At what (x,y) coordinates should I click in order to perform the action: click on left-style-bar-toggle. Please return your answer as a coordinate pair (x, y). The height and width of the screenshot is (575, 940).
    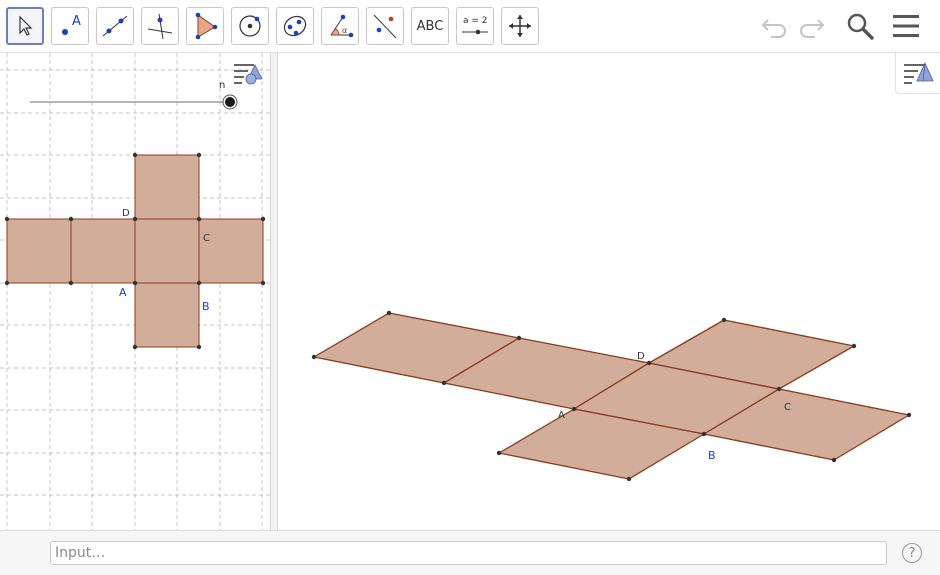
    Looking at the image, I should click on (248, 73).